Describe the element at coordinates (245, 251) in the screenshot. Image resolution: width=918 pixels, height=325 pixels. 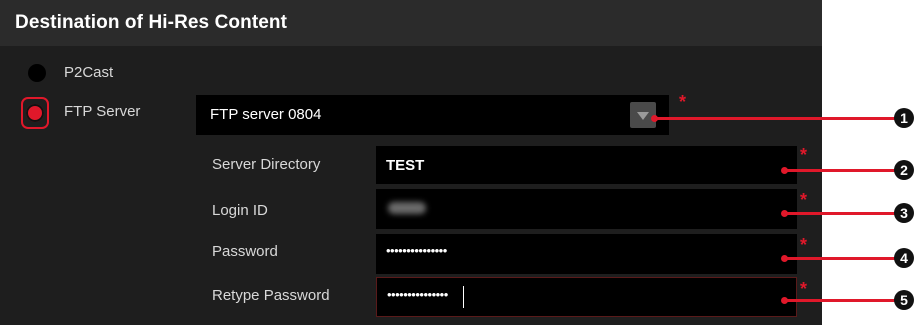
I see `password-label: Password` at that location.